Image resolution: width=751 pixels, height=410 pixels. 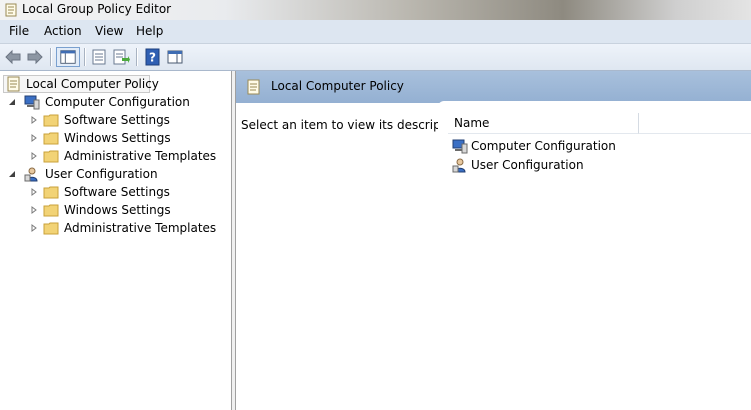 I want to click on menu-file: File, so click(x=19, y=31).